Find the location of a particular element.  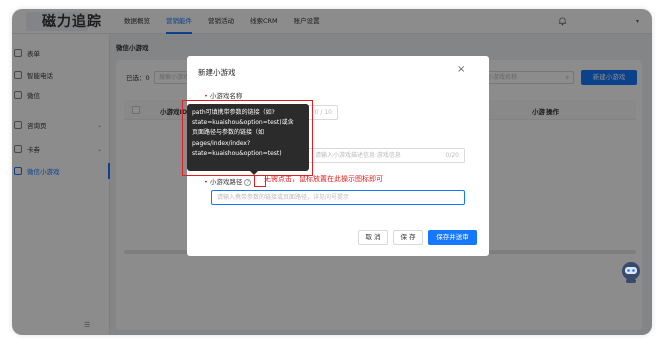

name-char-counter: 0 / 10 is located at coordinates (323, 112).